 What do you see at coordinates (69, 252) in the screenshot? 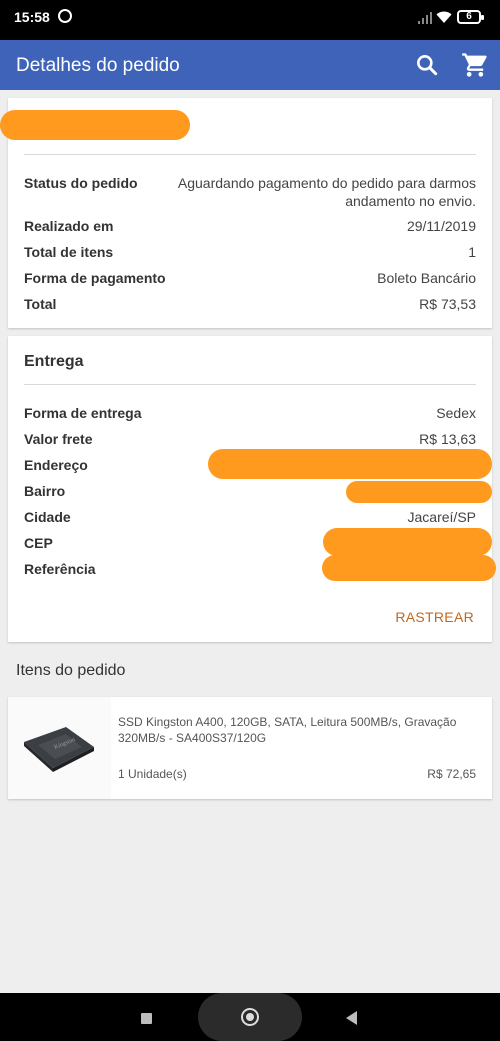
I see `items-count-label: Total de itens` at bounding box center [69, 252].